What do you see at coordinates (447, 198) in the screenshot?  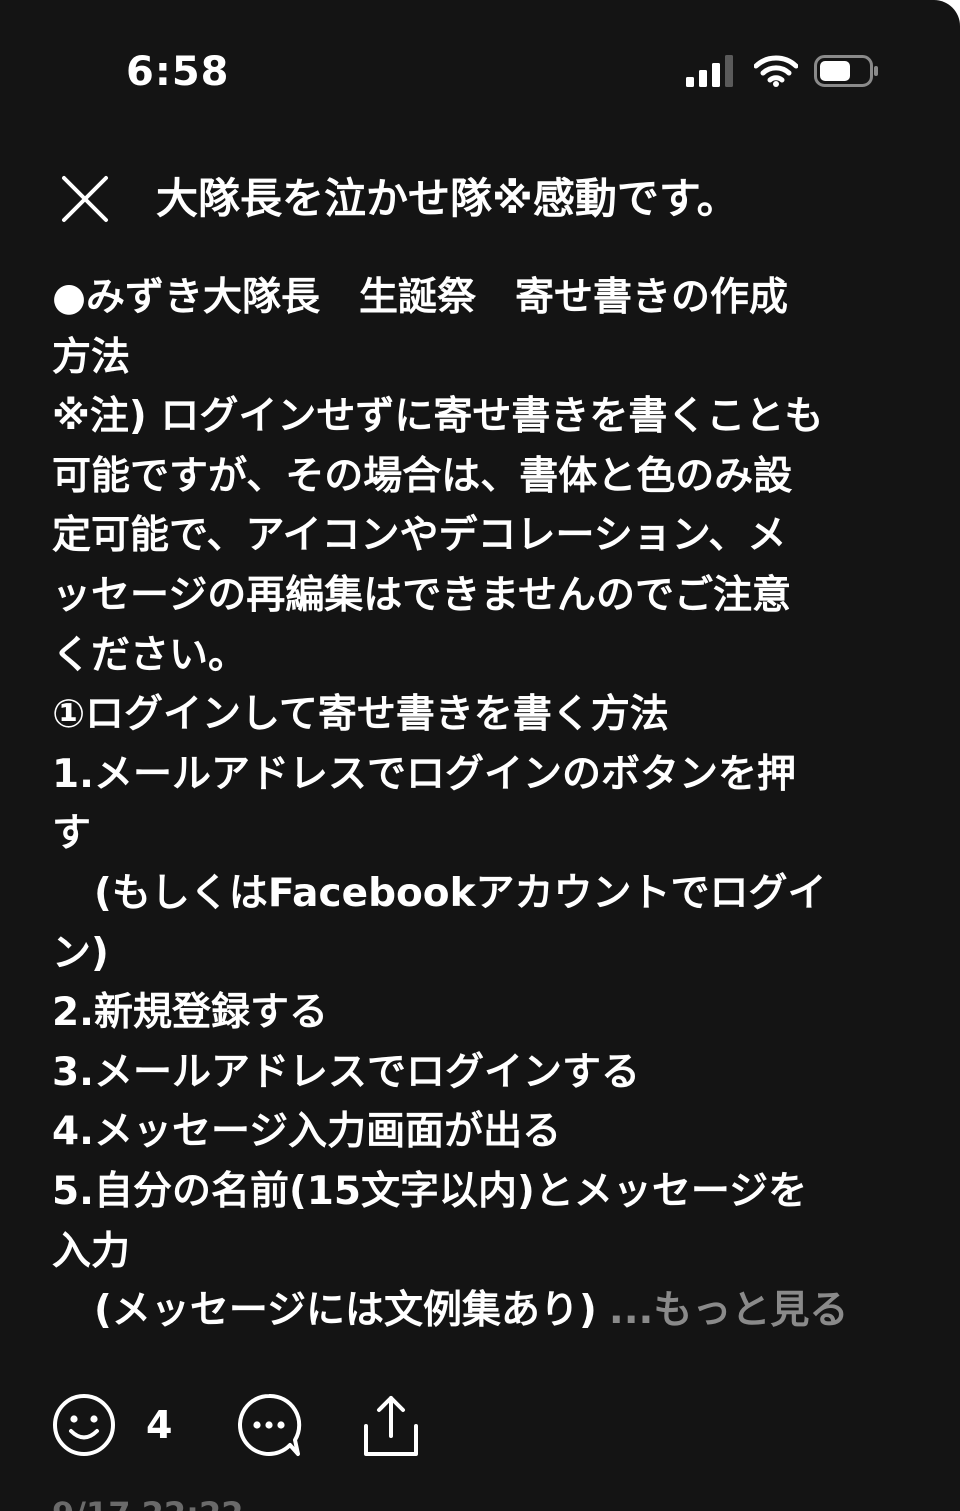 I see `post-title: 大隊長を泣かせ隊※感動です。` at bounding box center [447, 198].